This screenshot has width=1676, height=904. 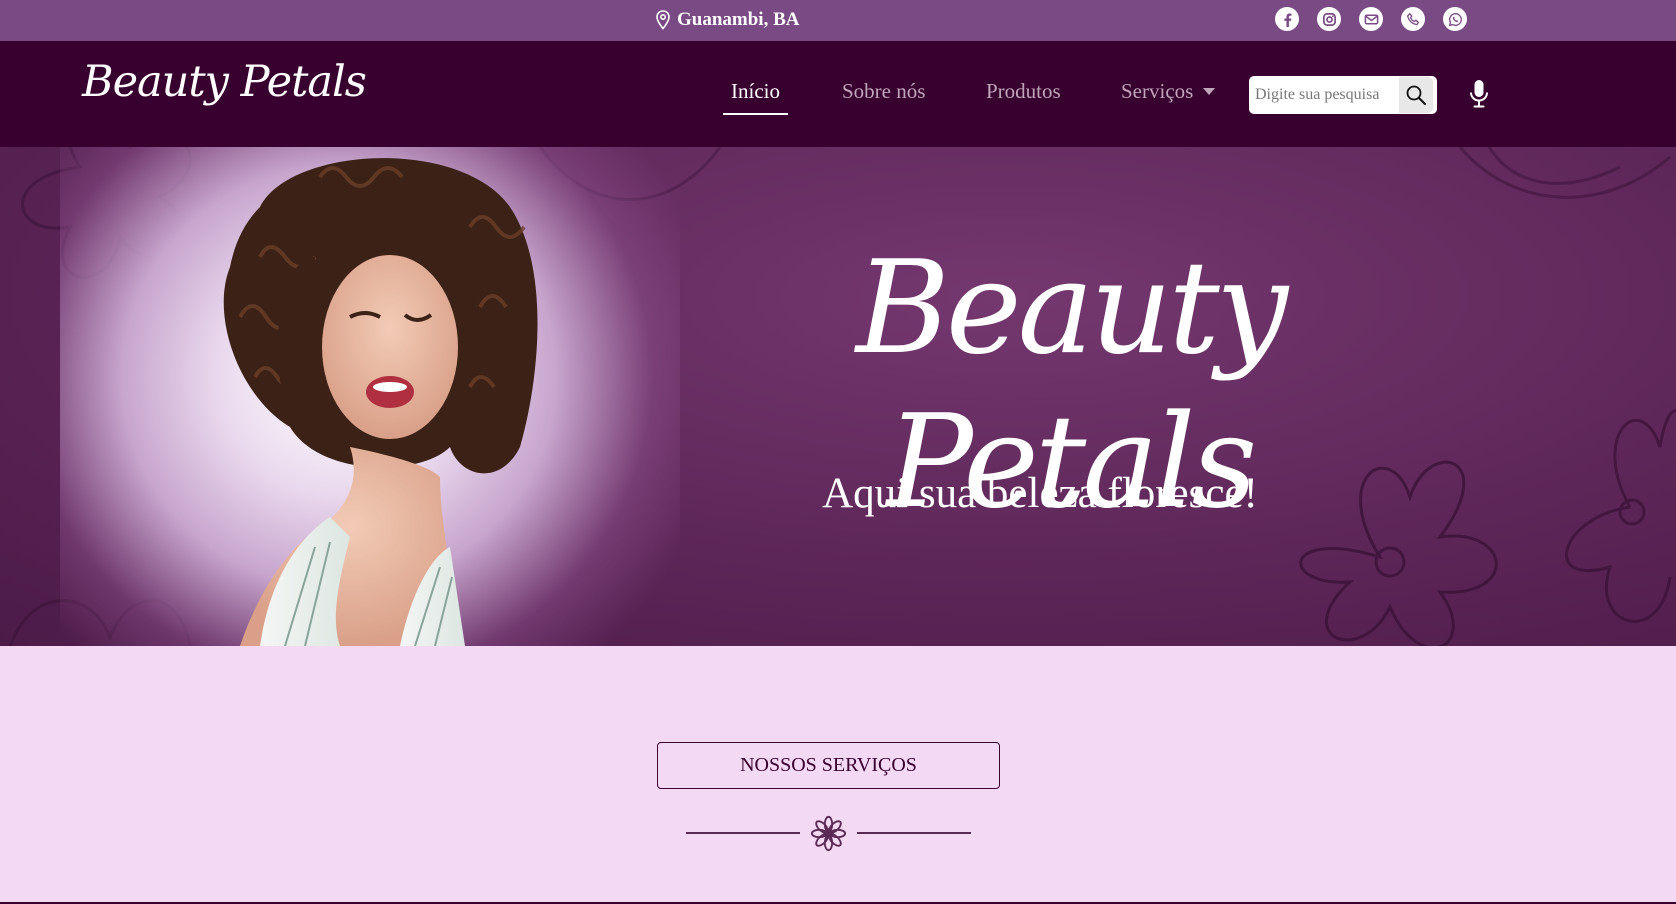 I want to click on search-button, so click(x=1416, y=95).